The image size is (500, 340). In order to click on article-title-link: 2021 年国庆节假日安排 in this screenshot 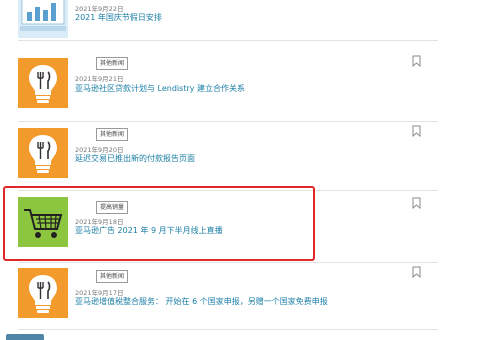, I will do `click(118, 17)`.